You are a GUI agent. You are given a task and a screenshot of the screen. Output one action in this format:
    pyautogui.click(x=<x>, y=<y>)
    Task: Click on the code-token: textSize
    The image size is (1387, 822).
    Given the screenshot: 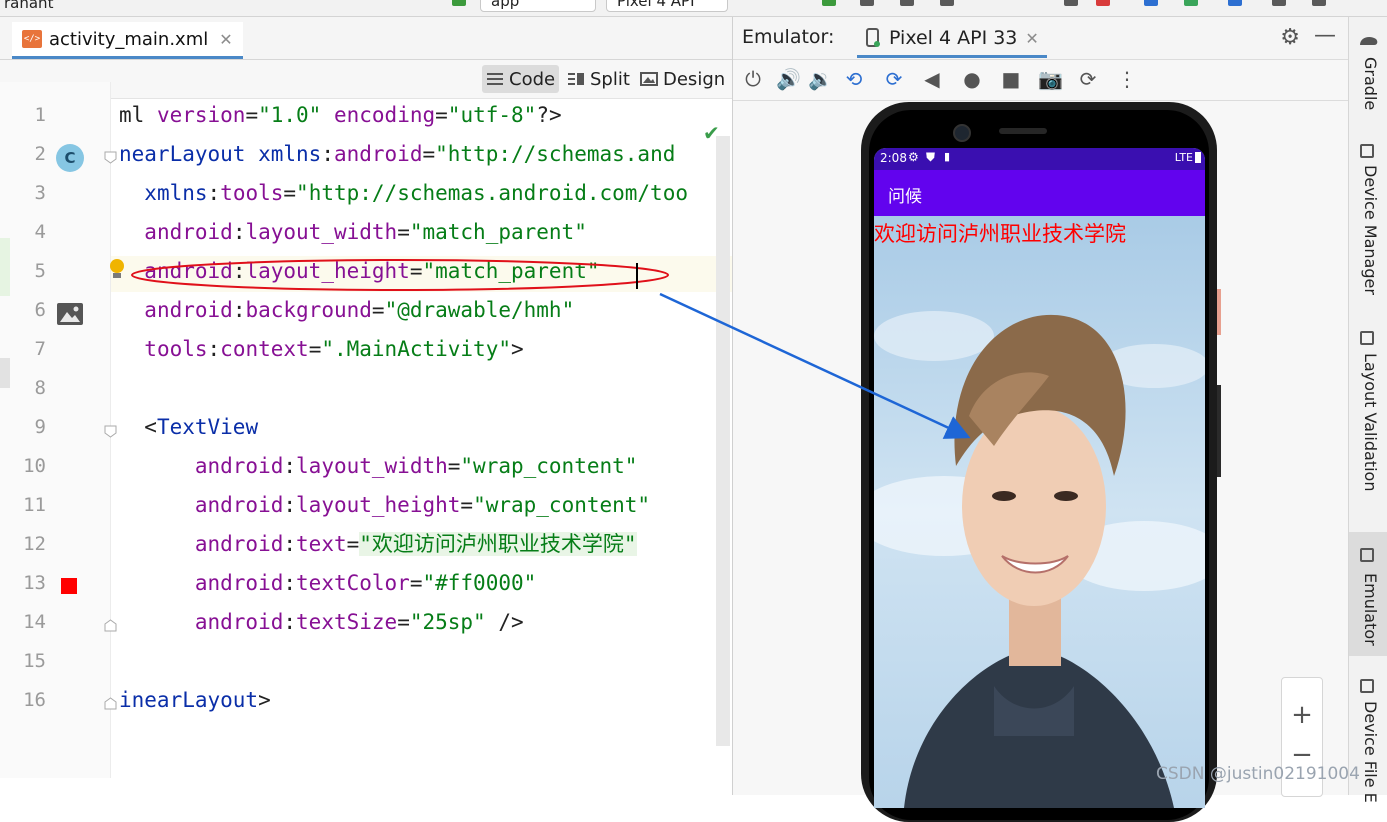 What is the action you would take?
    pyautogui.click(x=347, y=622)
    